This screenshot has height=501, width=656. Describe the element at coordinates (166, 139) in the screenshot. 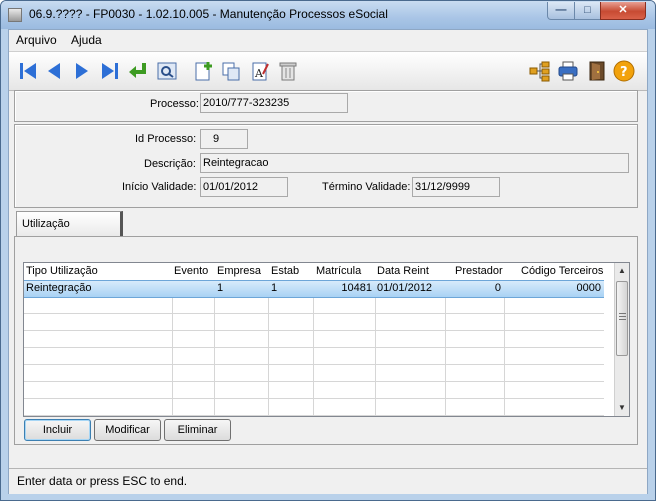

I see `id-processo-label: Id Processo:` at that location.